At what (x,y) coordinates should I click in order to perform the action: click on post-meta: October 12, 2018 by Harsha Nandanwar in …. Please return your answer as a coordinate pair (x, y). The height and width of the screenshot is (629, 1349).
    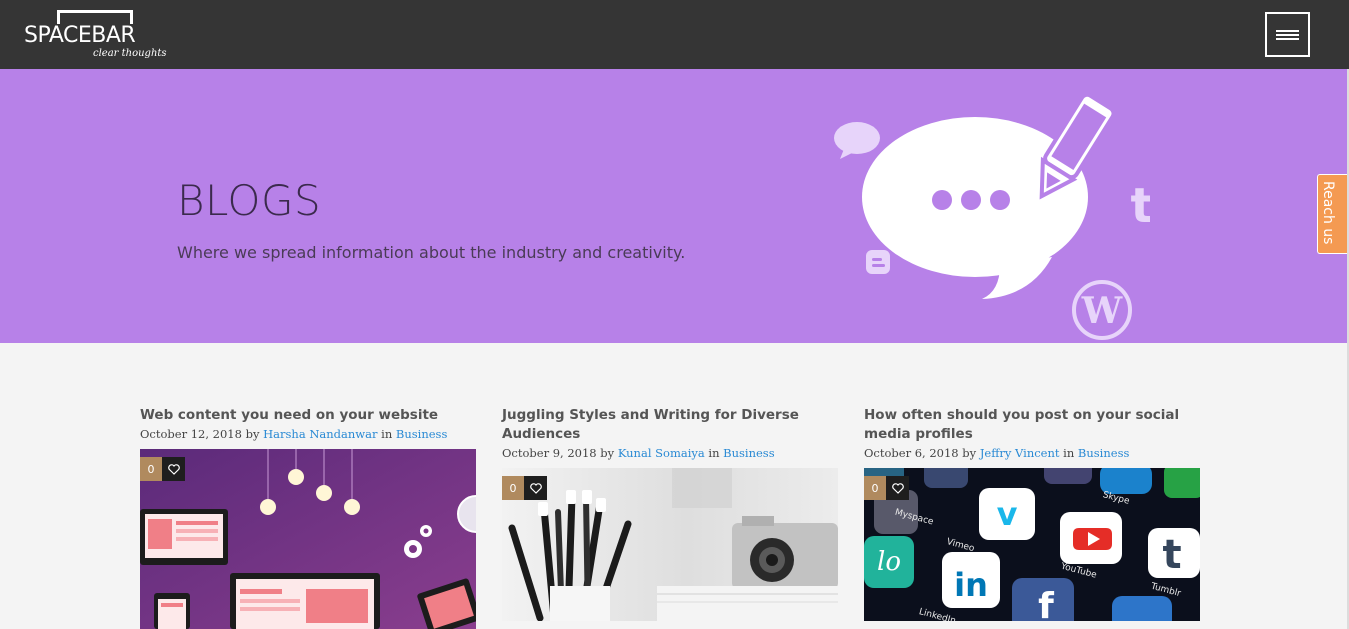
    Looking at the image, I should click on (308, 434).